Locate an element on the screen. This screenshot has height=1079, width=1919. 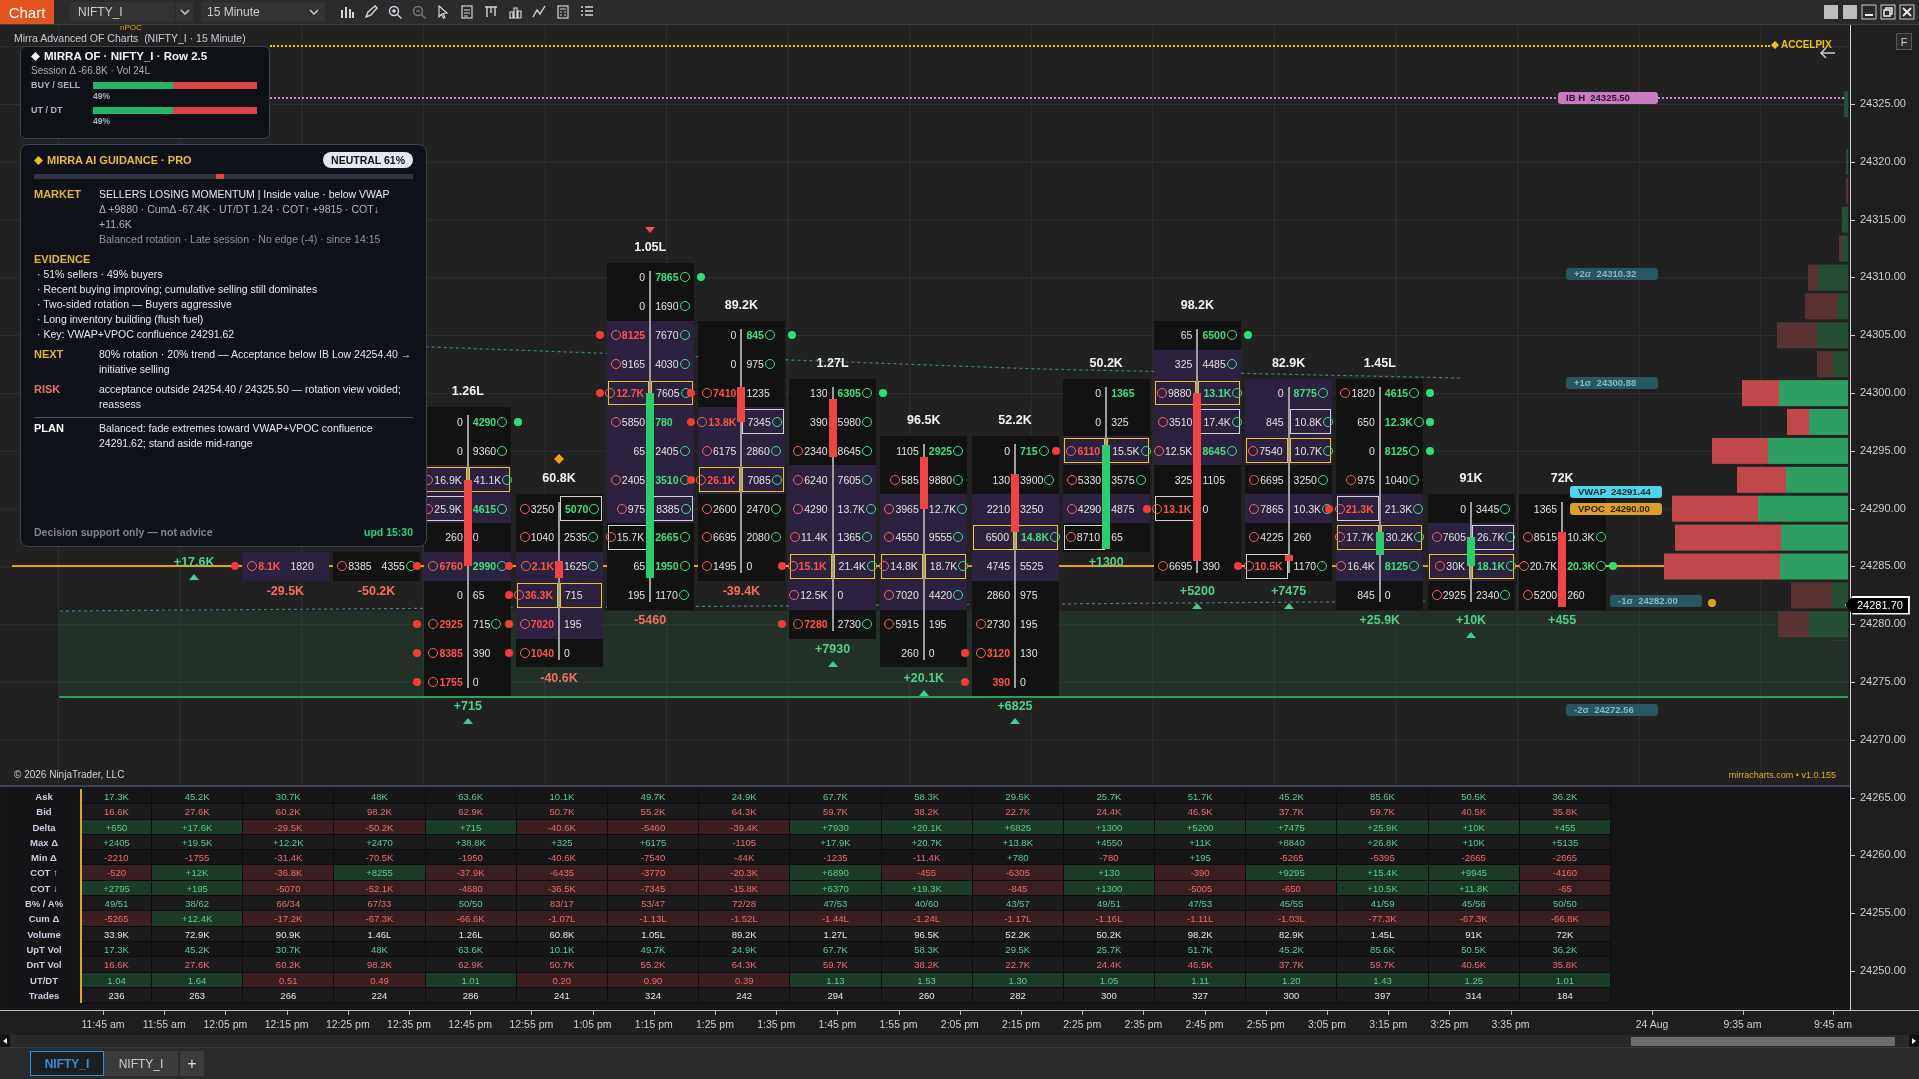
section-text: 80% rotation · 20% trend — Acceptance below IB Low 24254.40 → initiative selling is located at coordinates (256, 362).